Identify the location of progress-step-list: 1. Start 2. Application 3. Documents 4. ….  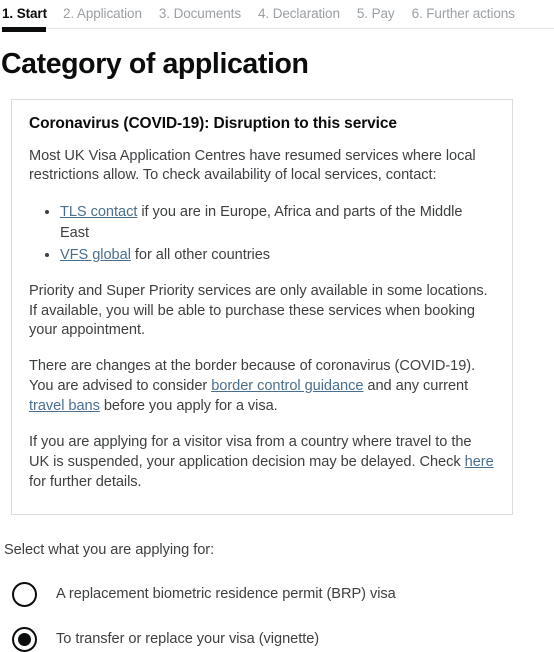
(277, 19).